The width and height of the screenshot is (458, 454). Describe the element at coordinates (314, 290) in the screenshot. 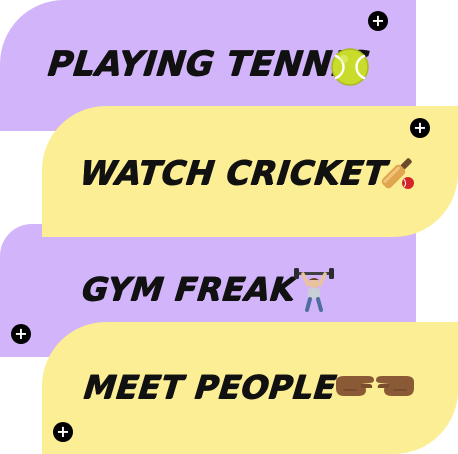

I see `weightlifter-icon` at that location.